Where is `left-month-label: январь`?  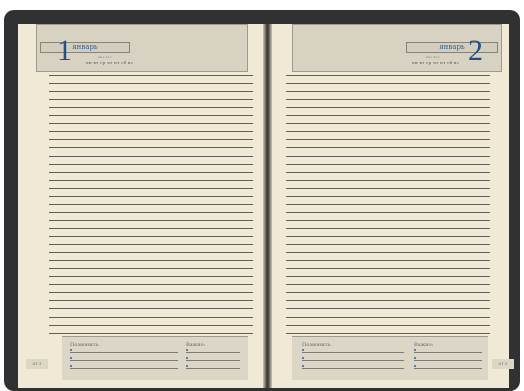 left-month-label: январь is located at coordinates (85, 47).